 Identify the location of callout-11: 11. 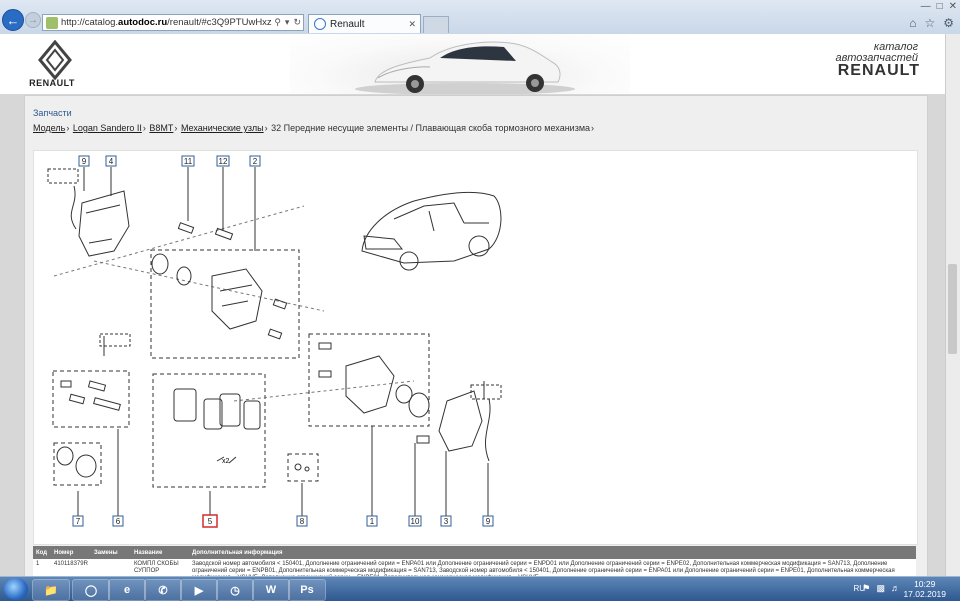
(188, 161).